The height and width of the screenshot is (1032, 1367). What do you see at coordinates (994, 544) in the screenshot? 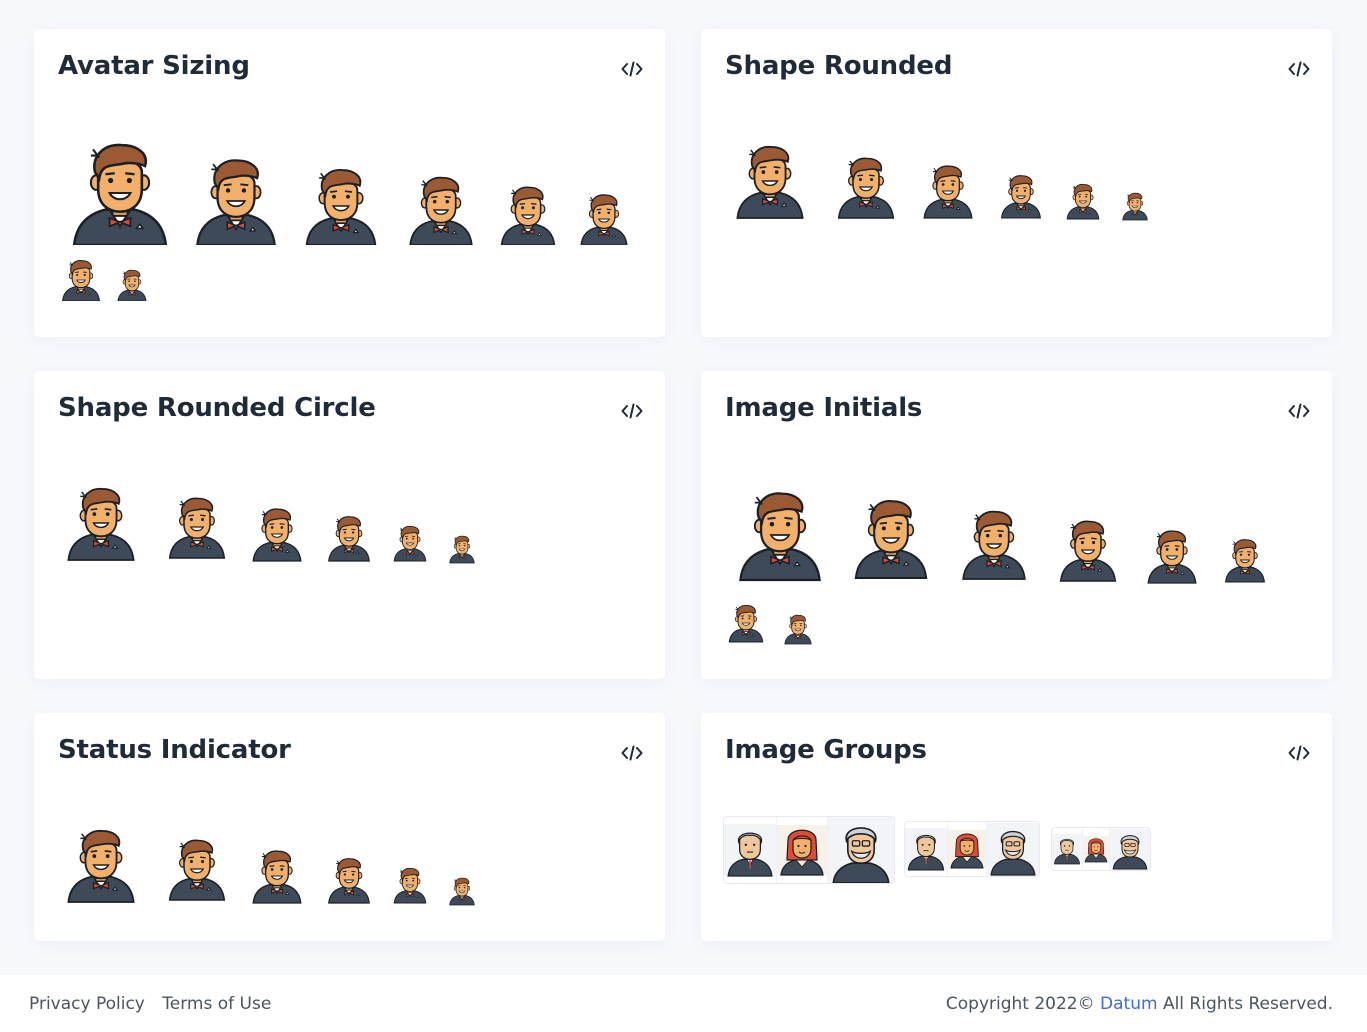
I see `avatar-initials-lg` at bounding box center [994, 544].